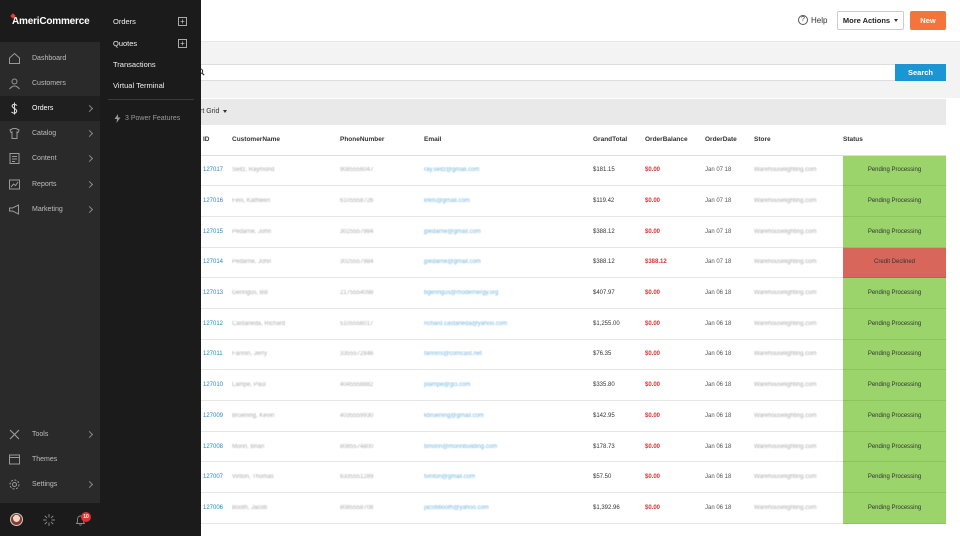  I want to click on column-header-email: Email, so click(508, 140).